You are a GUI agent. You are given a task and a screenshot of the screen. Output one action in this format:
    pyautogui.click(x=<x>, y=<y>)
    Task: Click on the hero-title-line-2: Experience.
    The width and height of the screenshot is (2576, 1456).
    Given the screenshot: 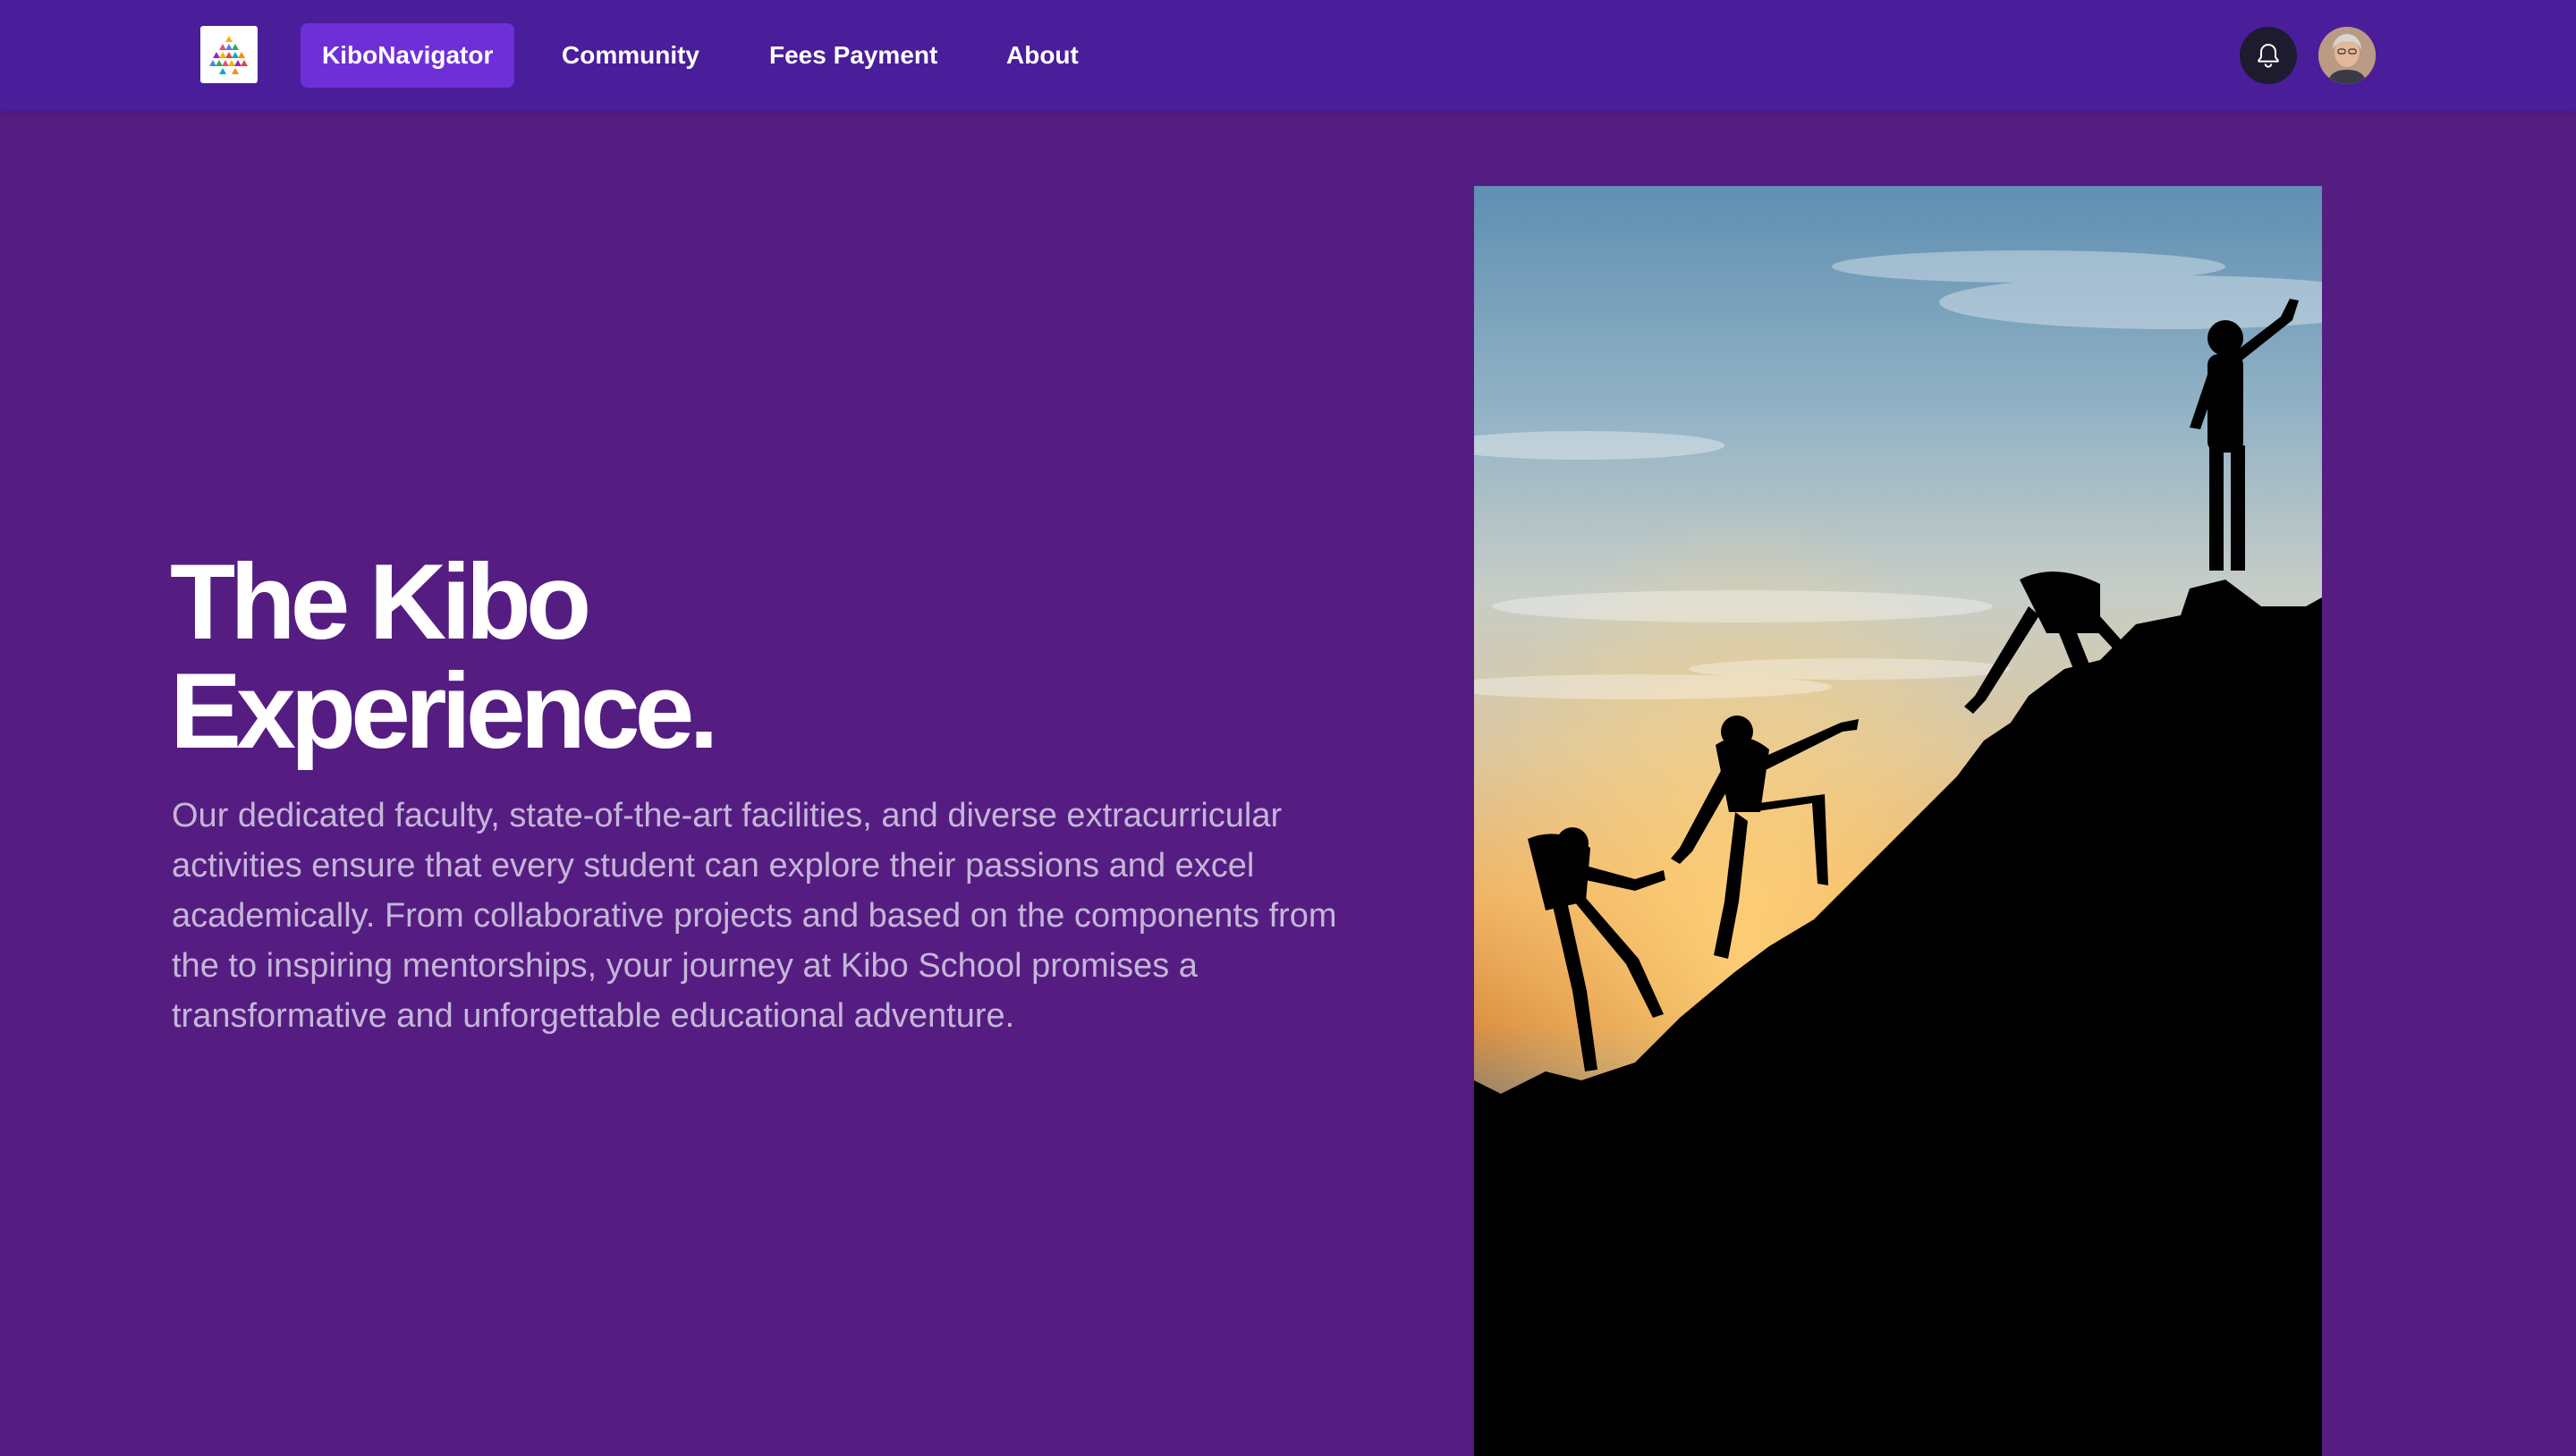 What is the action you would take?
    pyautogui.click(x=444, y=711)
    